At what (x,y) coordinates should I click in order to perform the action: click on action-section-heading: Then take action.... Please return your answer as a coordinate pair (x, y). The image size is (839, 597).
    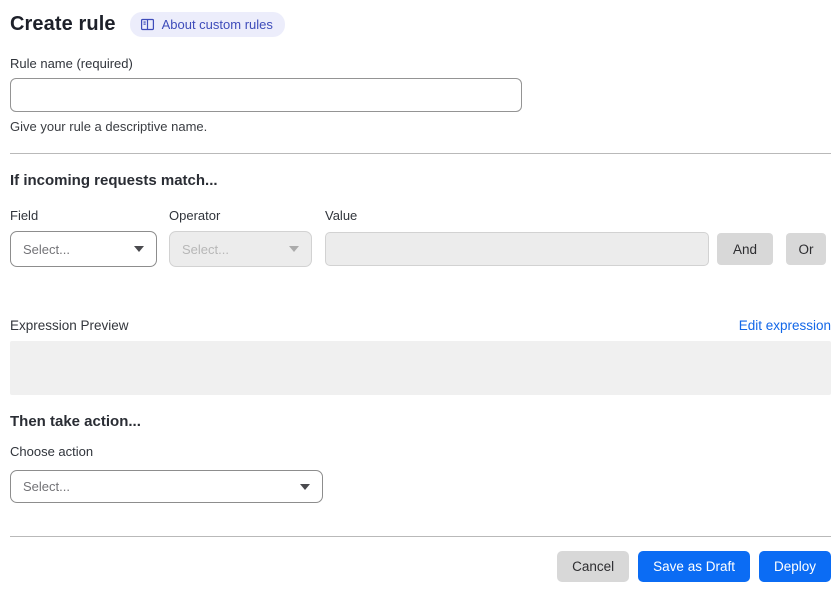
    Looking at the image, I should click on (75, 421).